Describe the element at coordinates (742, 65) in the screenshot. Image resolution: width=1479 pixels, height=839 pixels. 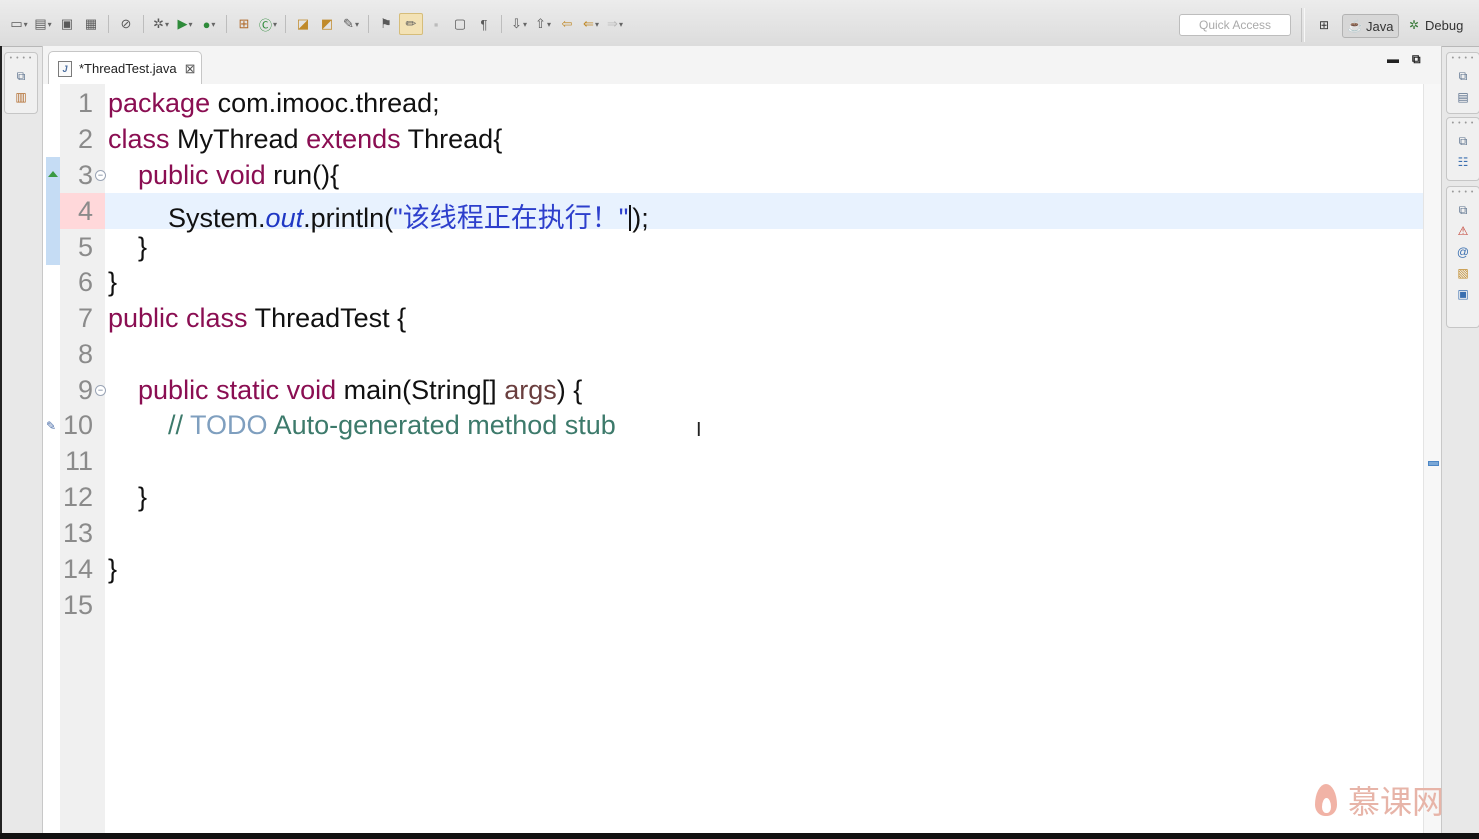
I see `editor-tabstrip: J *ThreadTest.java ⊠ ▬ ⧉` at that location.